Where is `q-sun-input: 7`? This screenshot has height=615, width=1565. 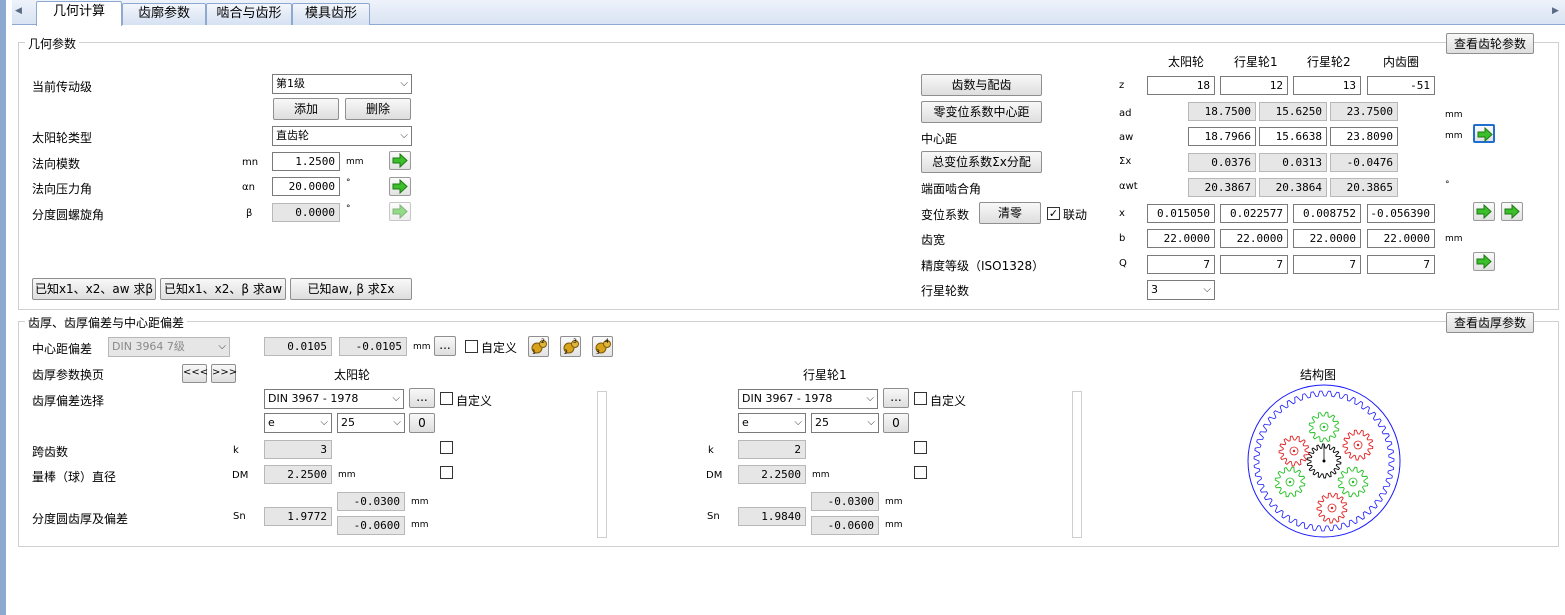
q-sun-input: 7 is located at coordinates (1181, 264).